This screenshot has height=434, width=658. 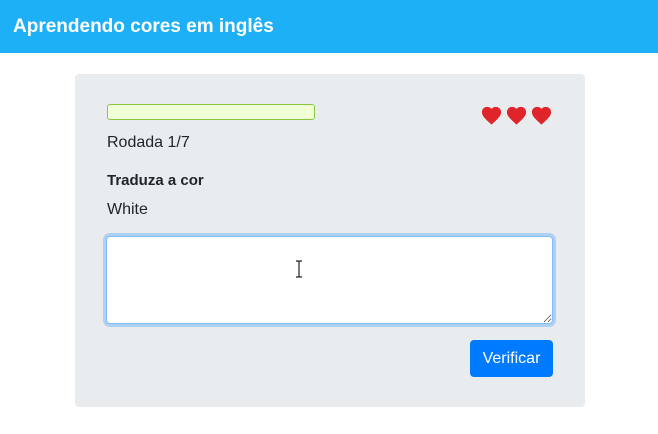 What do you see at coordinates (155, 180) in the screenshot?
I see `prompt-label: Traduza a cor` at bounding box center [155, 180].